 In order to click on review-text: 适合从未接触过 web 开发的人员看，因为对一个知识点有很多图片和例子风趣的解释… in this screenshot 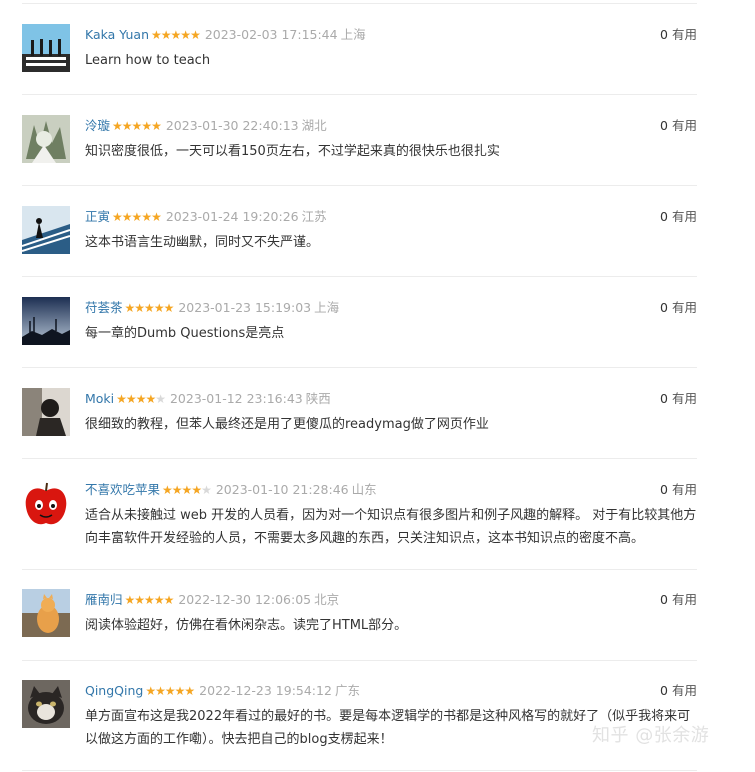, I will do `click(390, 527)`.